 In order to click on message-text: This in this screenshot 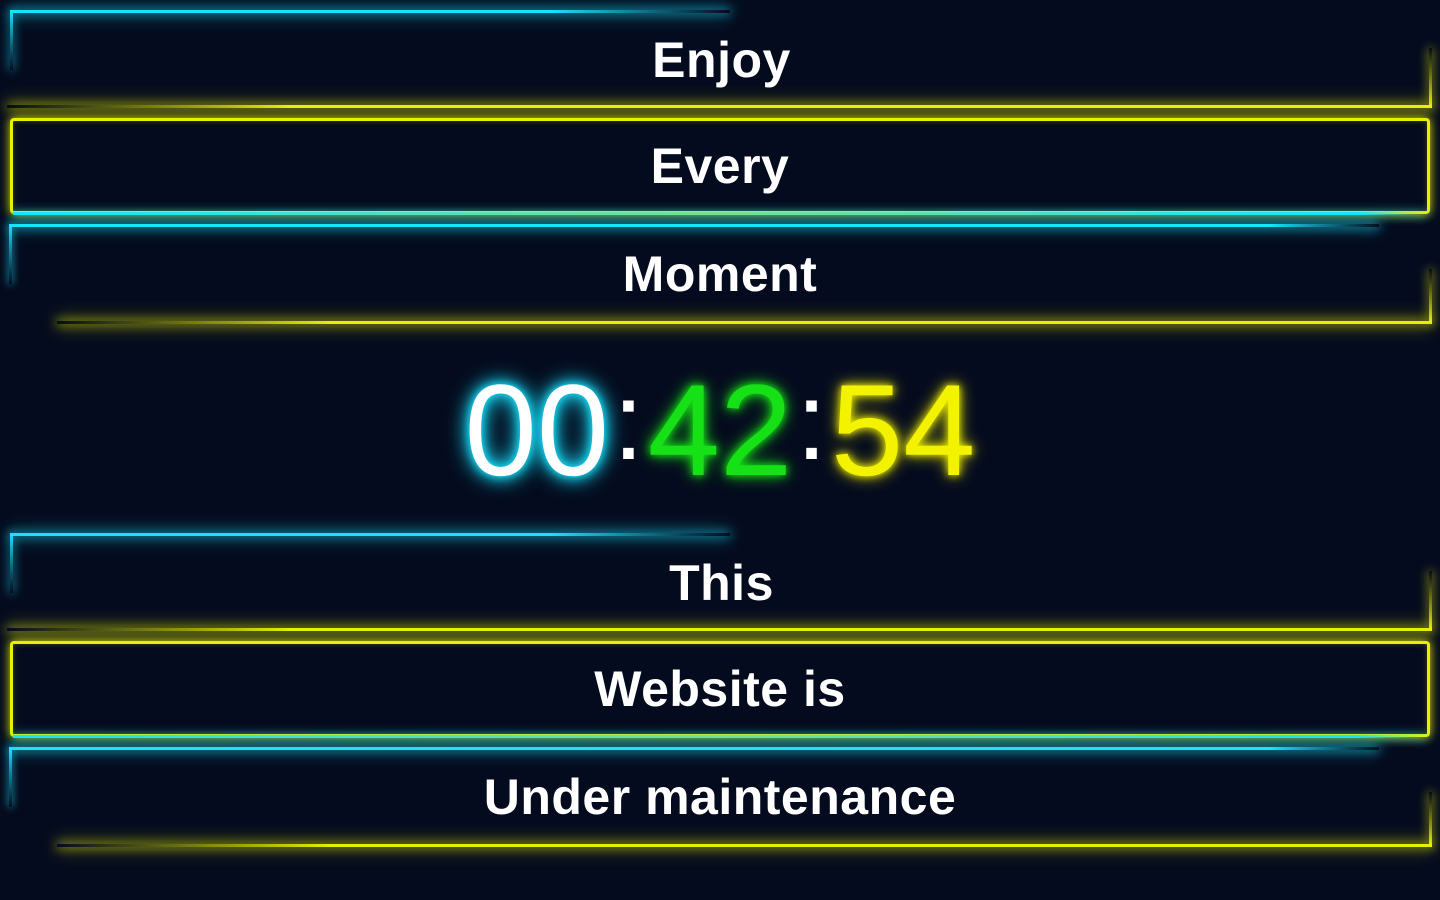, I will do `click(721, 582)`.